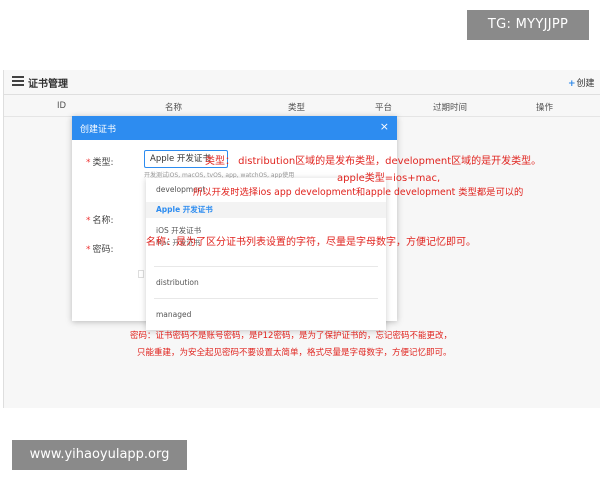 Image resolution: width=600 pixels, height=480 pixels. I want to click on modal-header: 创建证书 ×, so click(234, 128).